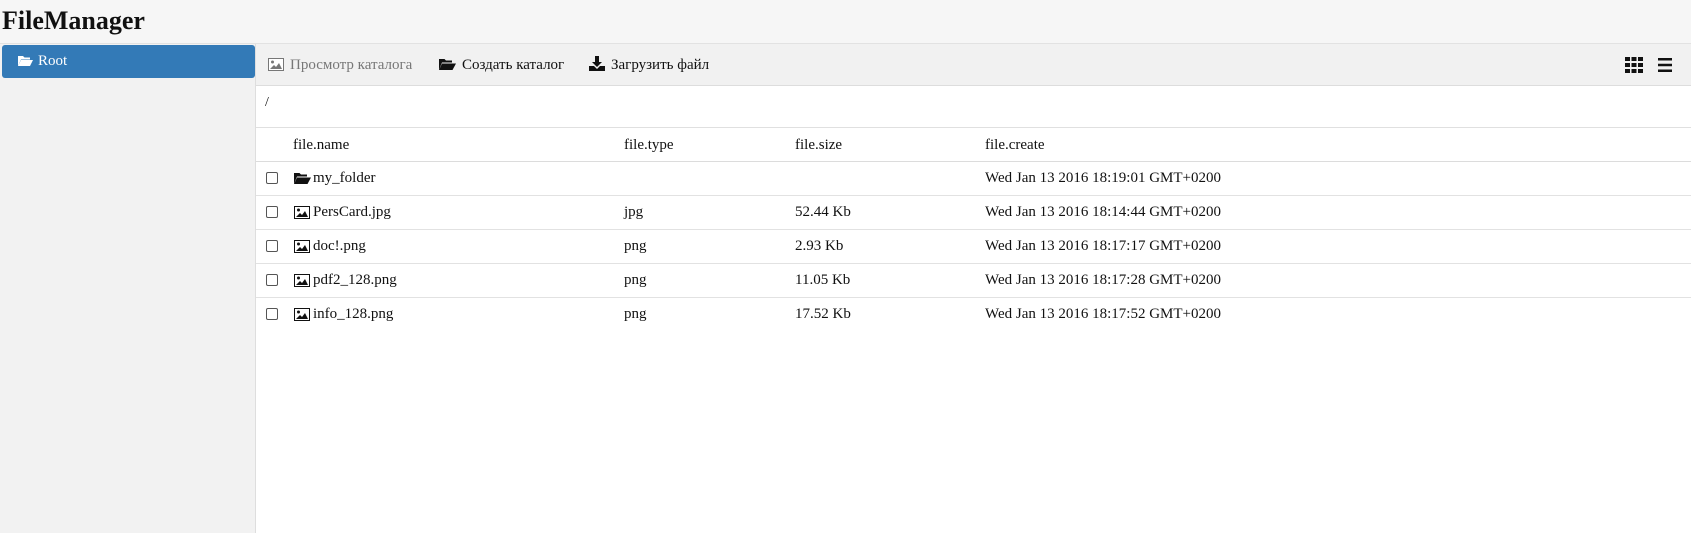  Describe the element at coordinates (128, 288) in the screenshot. I see `sidebar: Root` at that location.